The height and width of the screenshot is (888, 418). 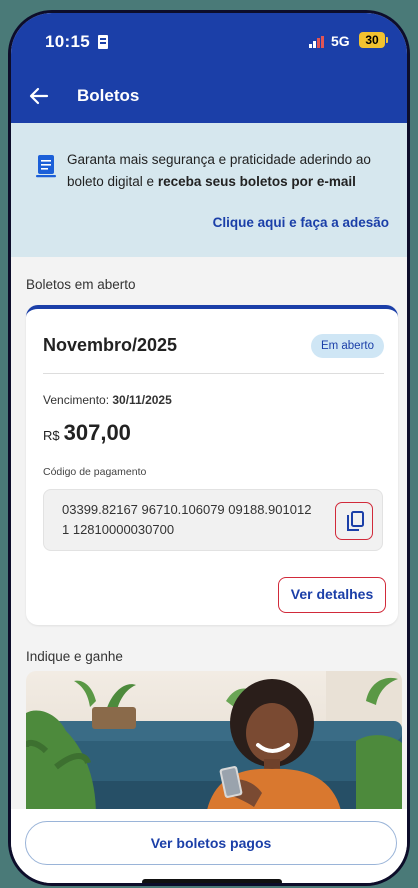 What do you see at coordinates (107, 400) in the screenshot?
I see `due-date: Vencimento: 30/11/2025` at bounding box center [107, 400].